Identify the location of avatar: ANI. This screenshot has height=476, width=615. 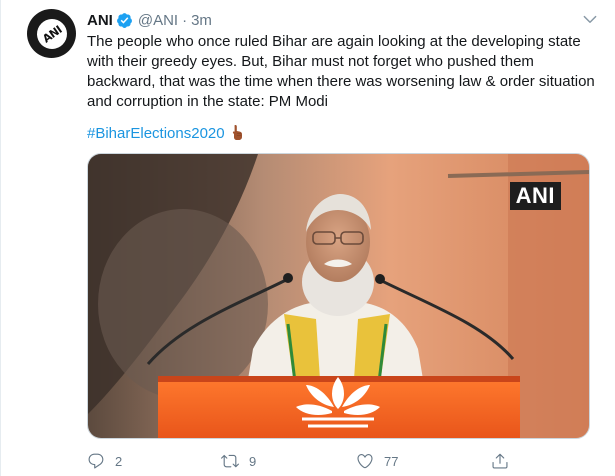
(51, 33).